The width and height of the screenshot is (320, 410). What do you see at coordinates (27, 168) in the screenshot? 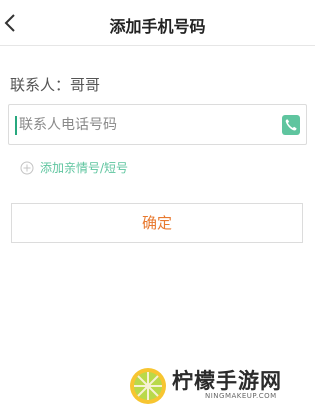
I see `plus-circle-icon` at bounding box center [27, 168].